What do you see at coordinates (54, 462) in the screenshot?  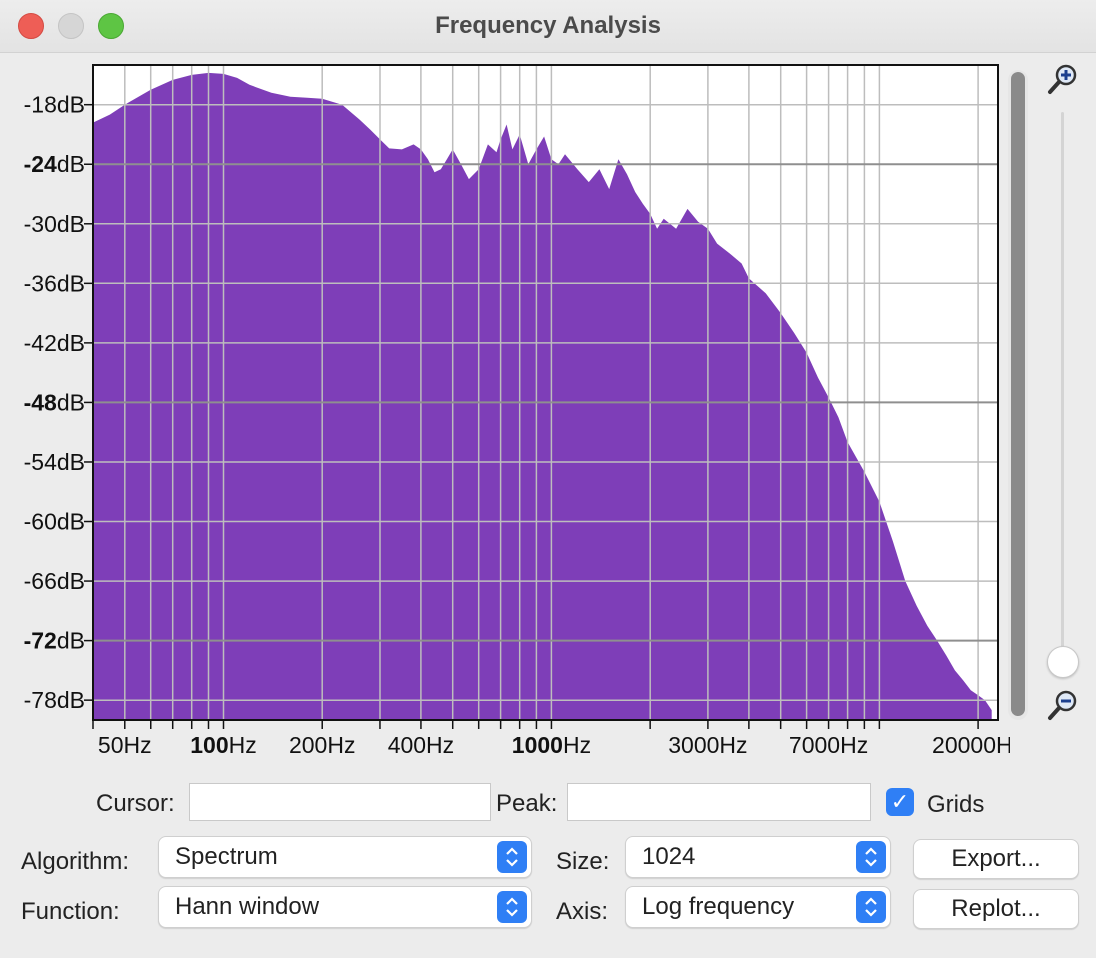 I see `y-tick-label: -54dB` at bounding box center [54, 462].